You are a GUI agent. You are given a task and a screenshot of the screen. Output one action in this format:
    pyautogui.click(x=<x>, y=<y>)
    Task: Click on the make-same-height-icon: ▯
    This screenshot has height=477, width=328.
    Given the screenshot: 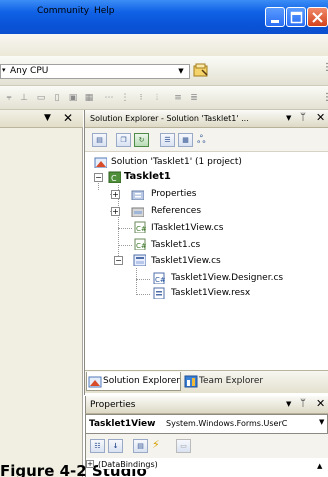 What is the action you would take?
    pyautogui.click(x=57, y=98)
    